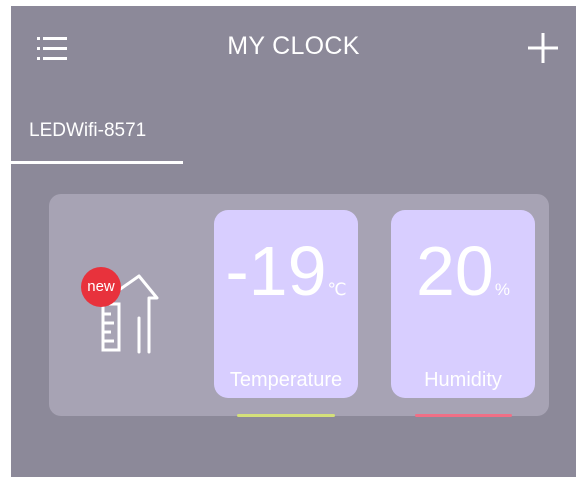 This screenshot has height=477, width=576. What do you see at coordinates (276, 271) in the screenshot?
I see `temperature-value: -19` at bounding box center [276, 271].